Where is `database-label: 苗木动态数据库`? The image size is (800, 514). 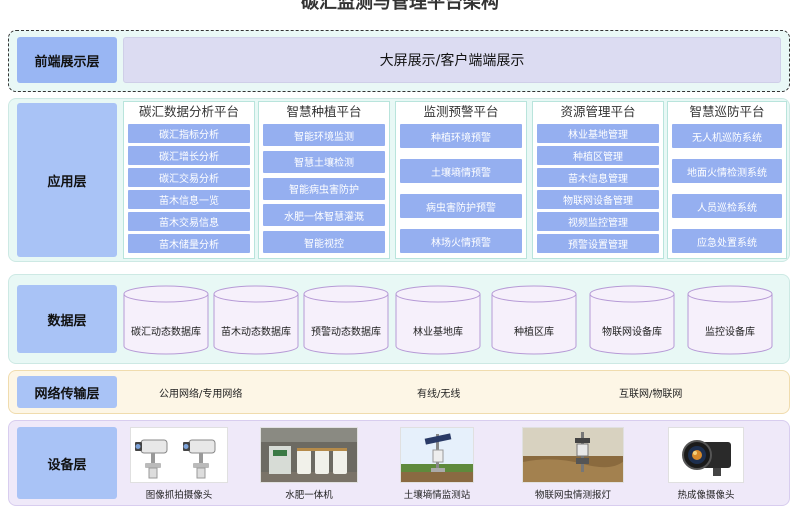 database-label: 苗木动态数据库 is located at coordinates (256, 332).